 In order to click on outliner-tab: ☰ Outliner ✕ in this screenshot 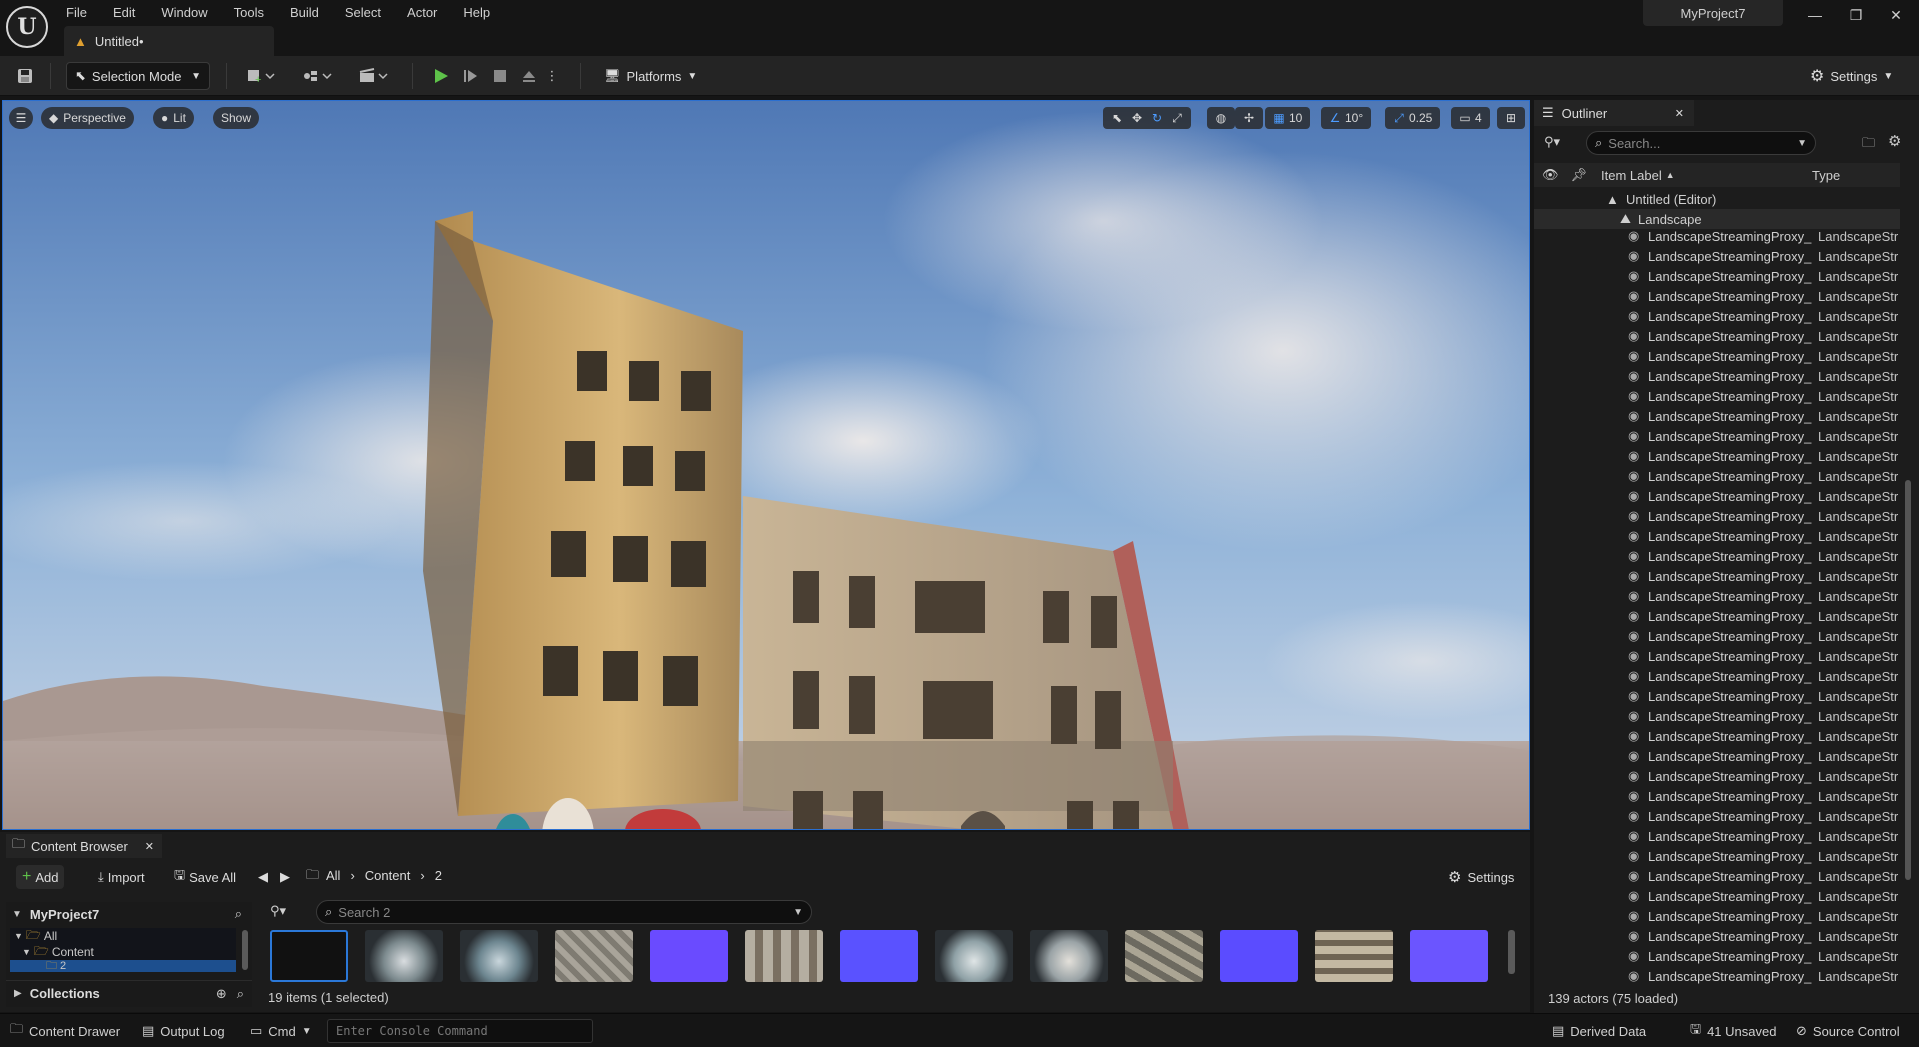, I will do `click(1614, 113)`.